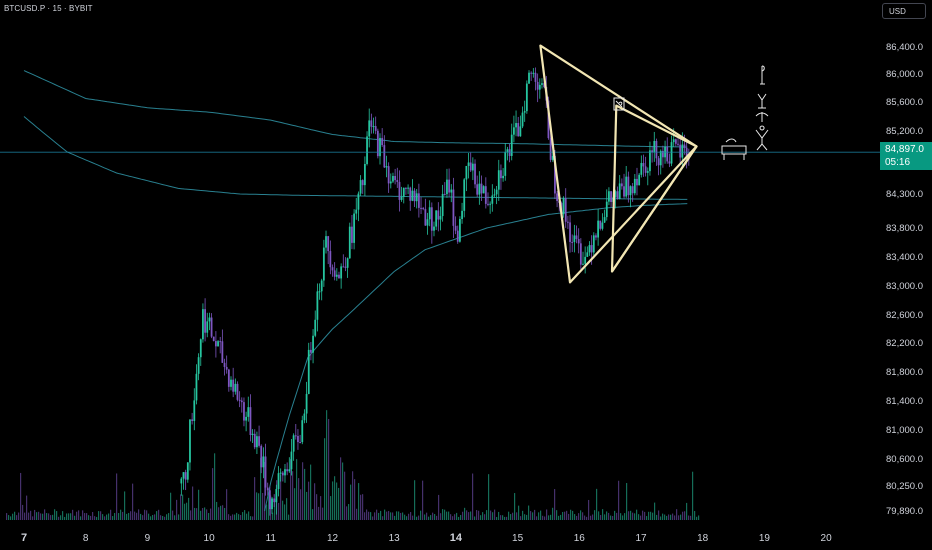 This screenshot has height=550, width=932. I want to click on currency-button: USD, so click(904, 11).